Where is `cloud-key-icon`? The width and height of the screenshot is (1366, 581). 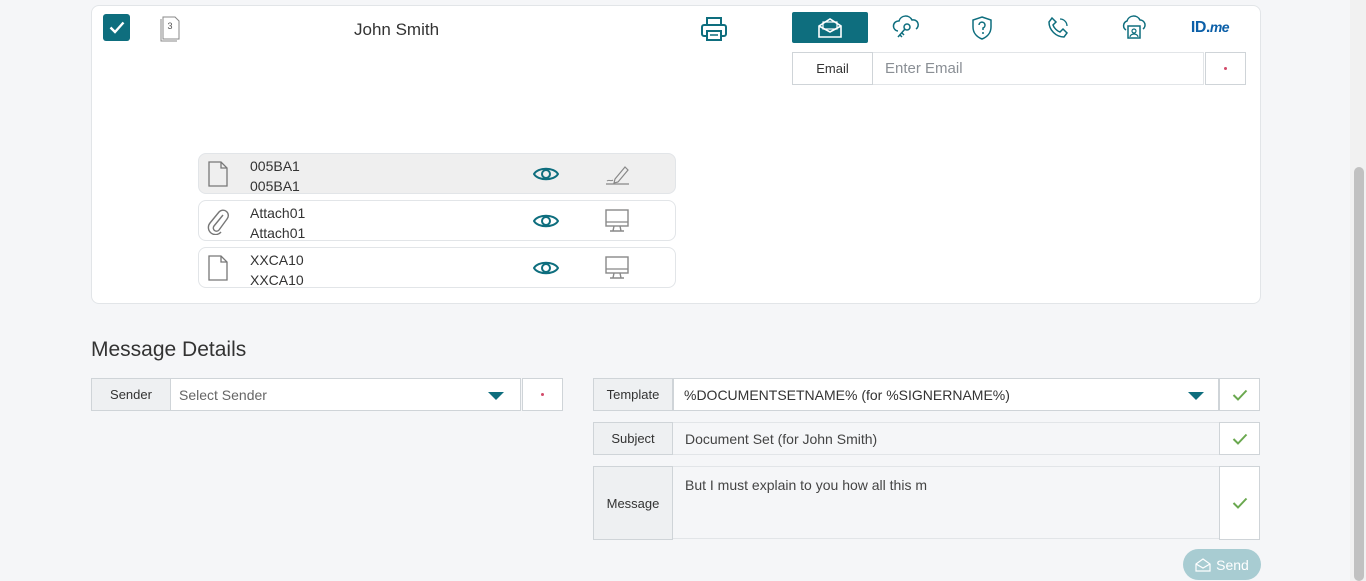
cloud-key-icon is located at coordinates (905, 26).